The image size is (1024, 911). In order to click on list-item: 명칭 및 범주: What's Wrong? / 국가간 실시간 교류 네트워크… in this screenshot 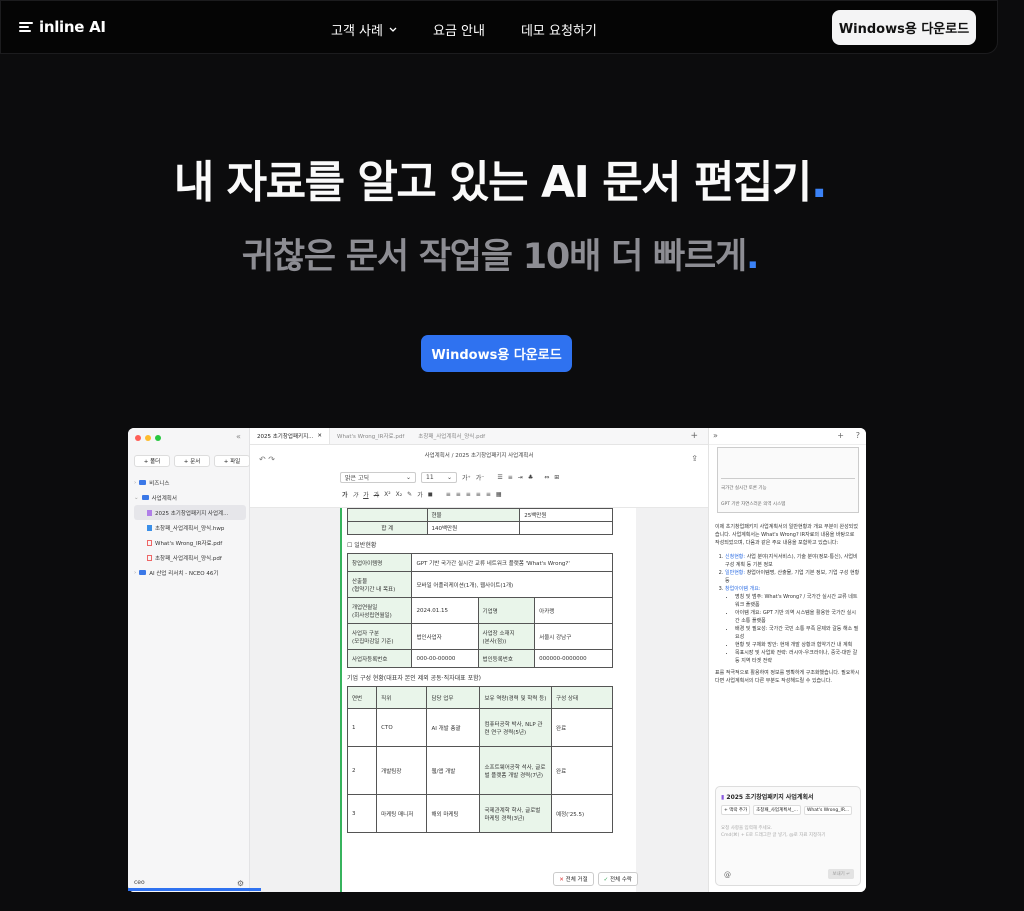, I will do `click(797, 601)`.